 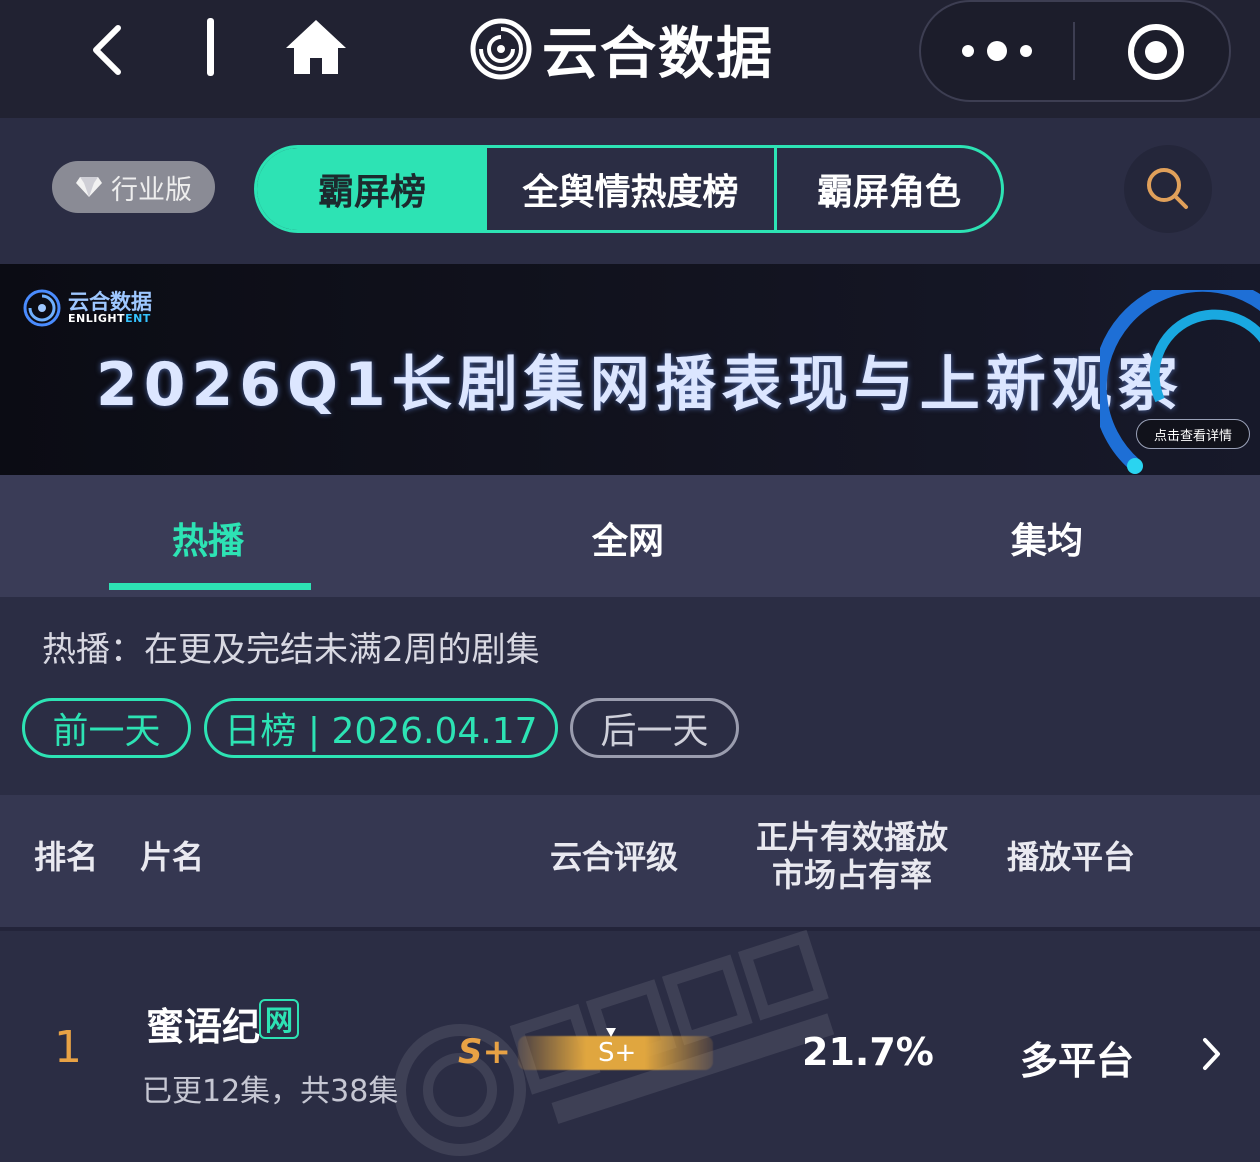 What do you see at coordinates (1077, 1061) in the screenshot?
I see `platform-value: 多平台` at bounding box center [1077, 1061].